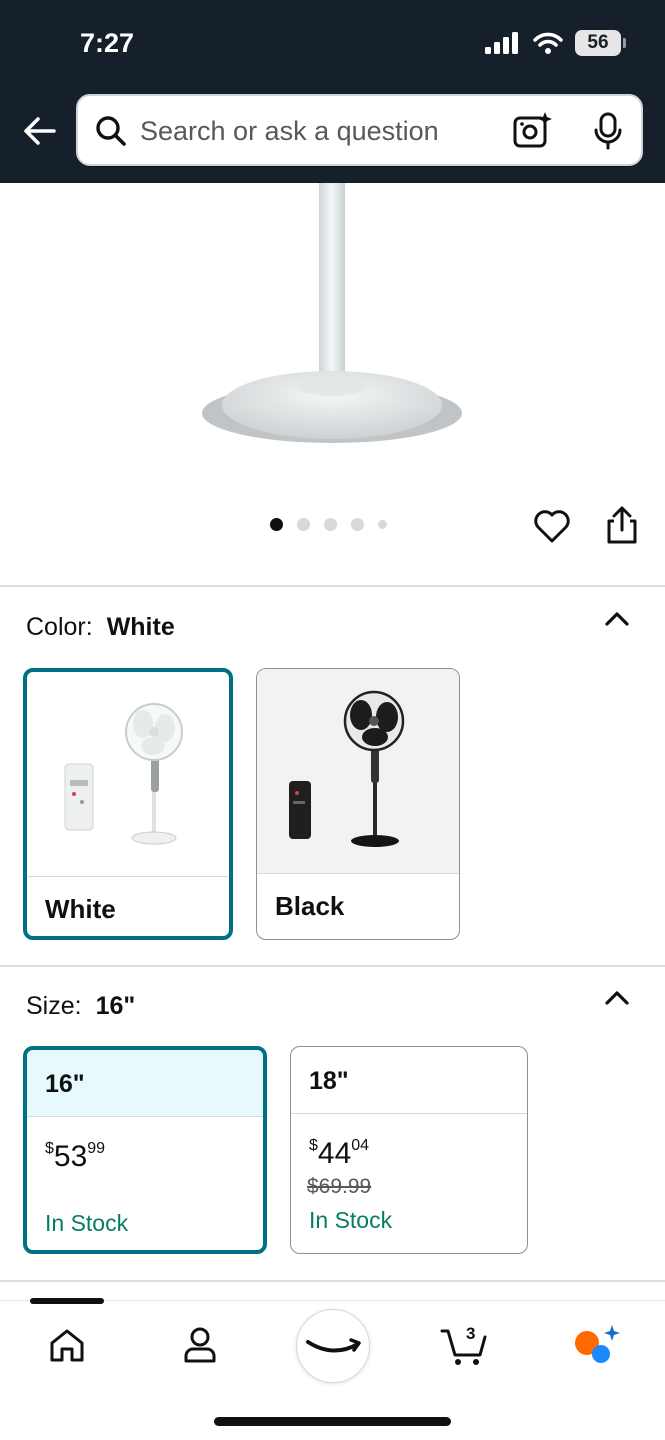 Image resolution: width=665 pixels, height=1440 pixels. Describe the element at coordinates (332, 91) in the screenshot. I see `top-header: 7:27 56` at that location.